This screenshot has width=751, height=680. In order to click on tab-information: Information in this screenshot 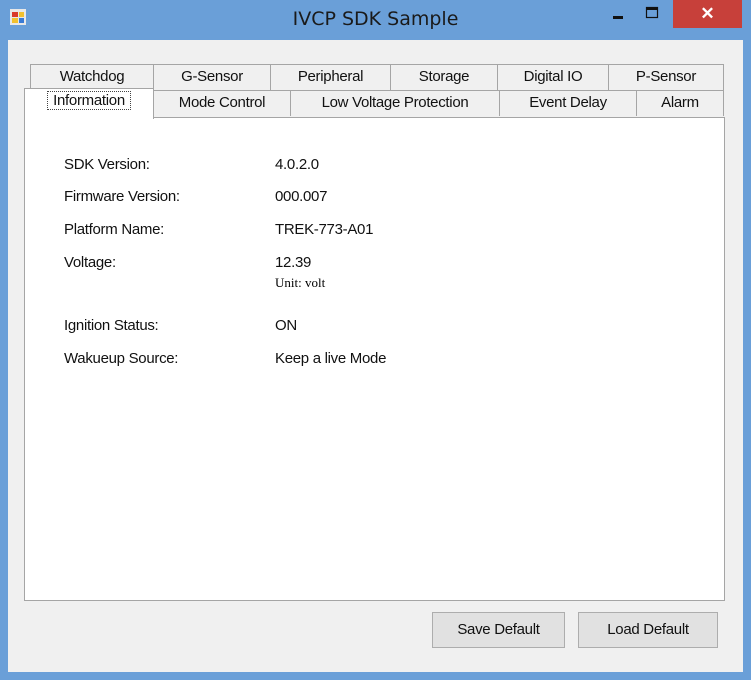, I will do `click(89, 103)`.